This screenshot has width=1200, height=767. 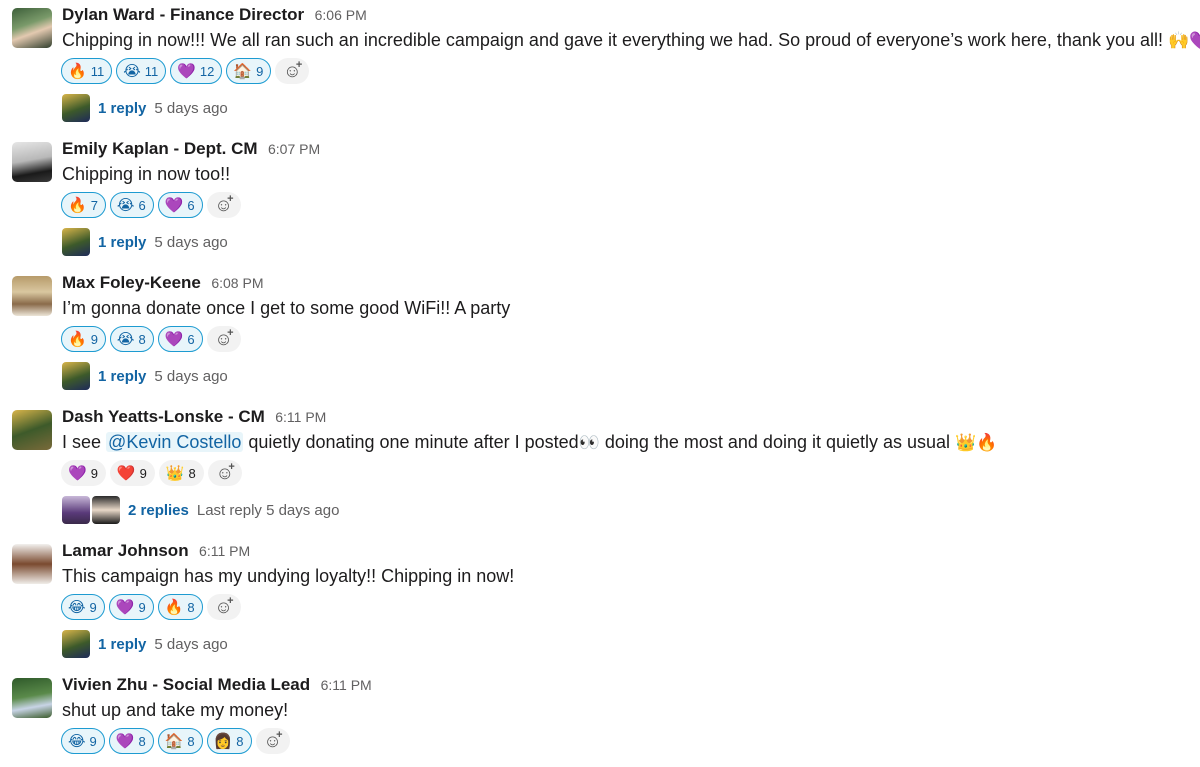 I want to click on reactions-bar: 😂 9 💜 8 🏠 8 👩 8 ☺ +, so click(x=175, y=741).